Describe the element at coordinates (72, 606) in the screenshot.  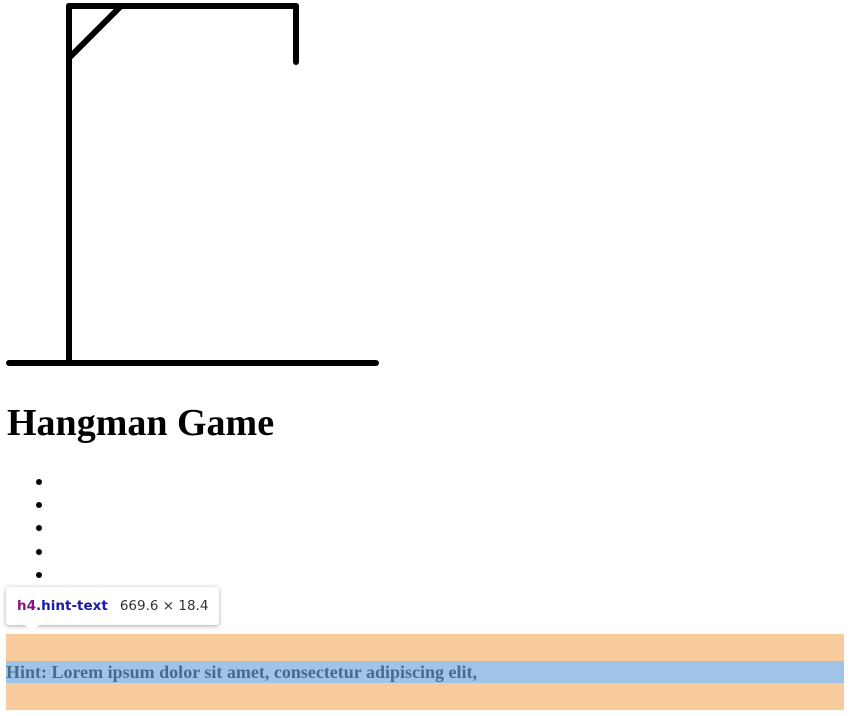
I see `tooltip-class: .hint-text` at that location.